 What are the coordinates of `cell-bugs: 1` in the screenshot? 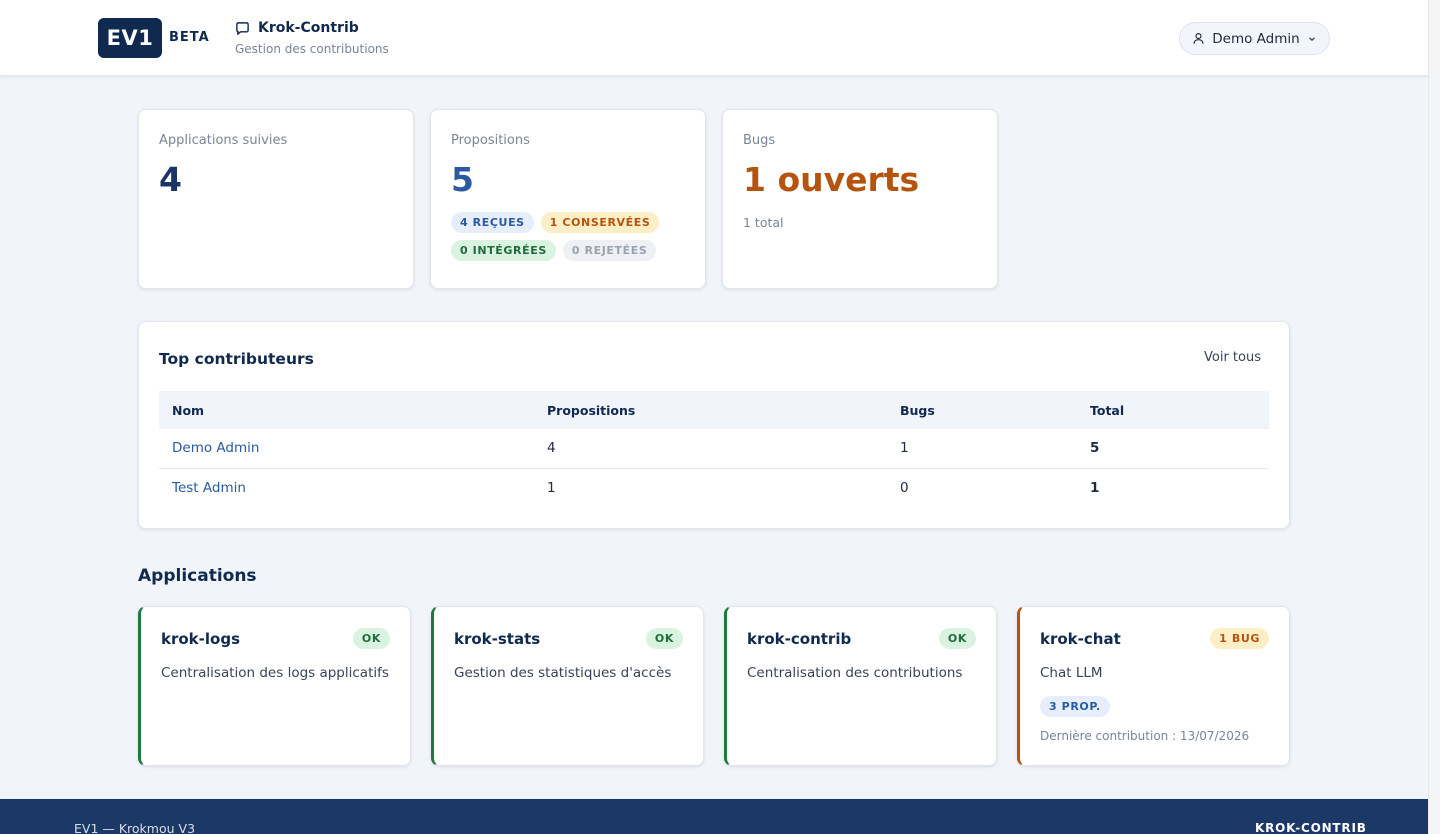 It's located at (982, 449).